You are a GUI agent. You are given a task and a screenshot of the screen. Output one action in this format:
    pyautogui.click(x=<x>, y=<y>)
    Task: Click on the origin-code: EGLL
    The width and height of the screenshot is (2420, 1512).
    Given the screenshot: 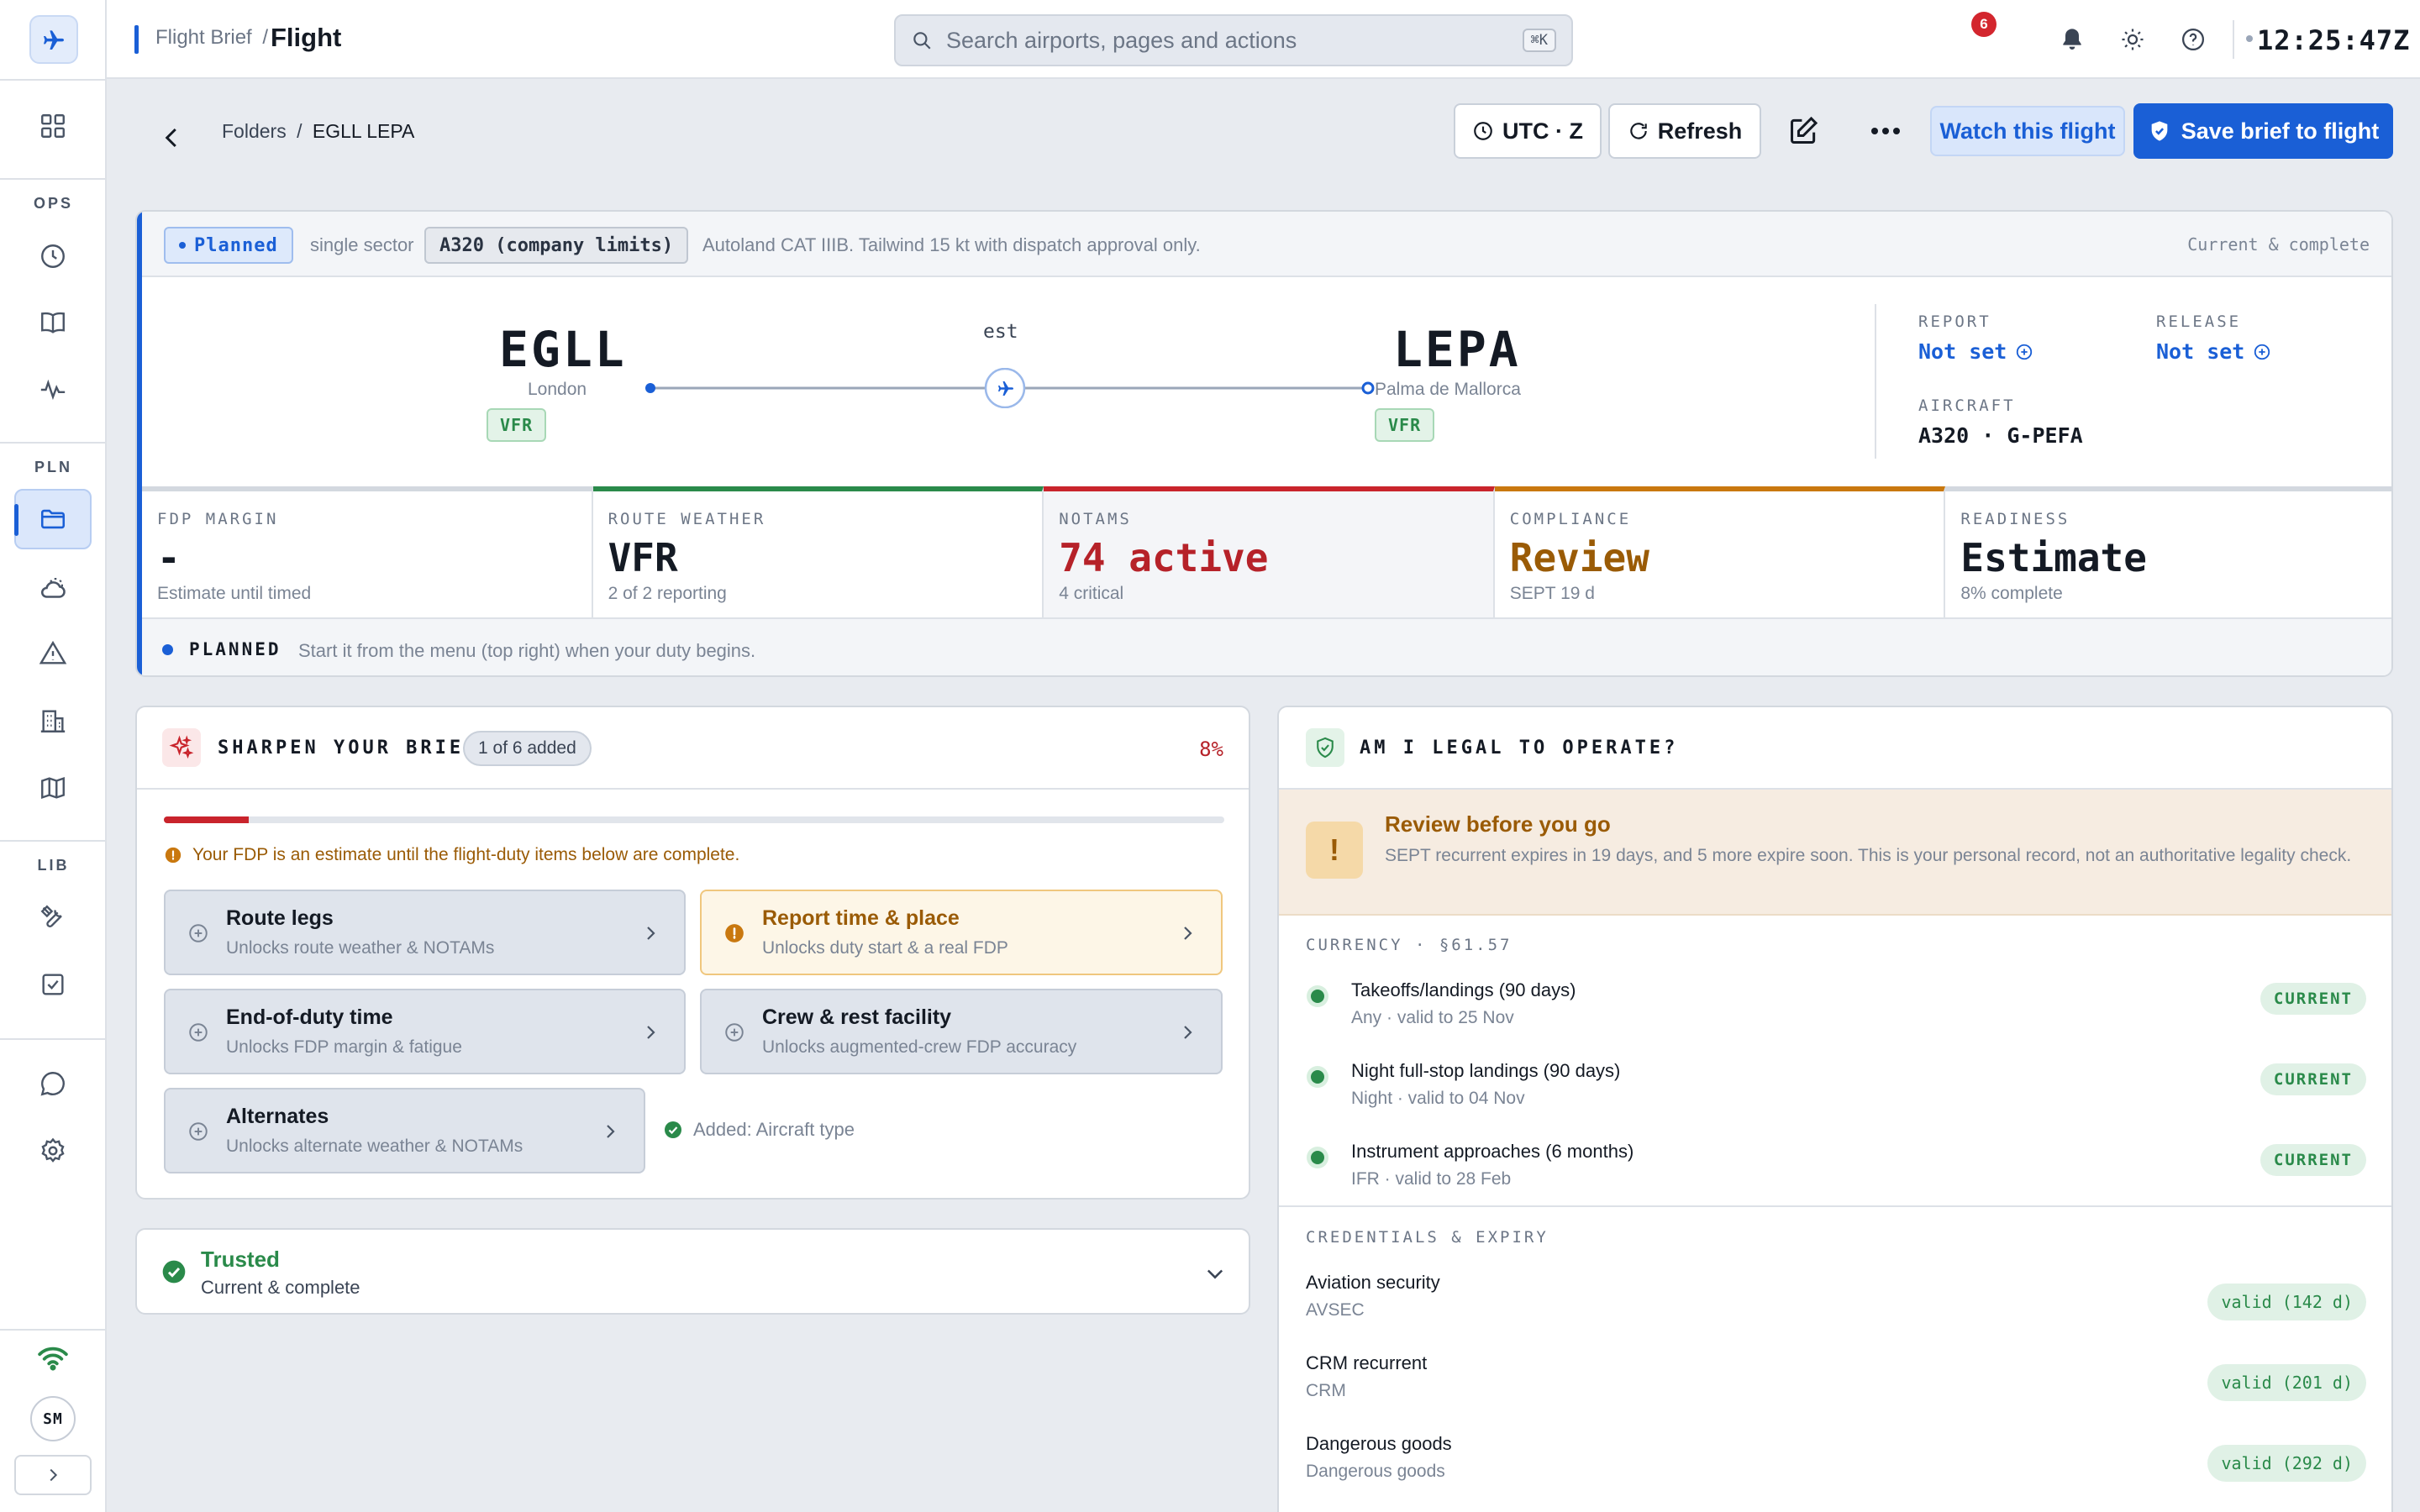 What is the action you would take?
    pyautogui.click(x=563, y=349)
    